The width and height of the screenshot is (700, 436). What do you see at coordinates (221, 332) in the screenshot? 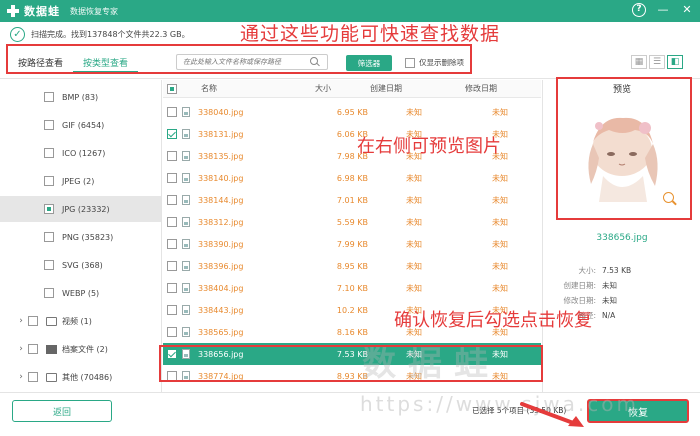
I see `cell-name: 338565.jpg` at bounding box center [221, 332].